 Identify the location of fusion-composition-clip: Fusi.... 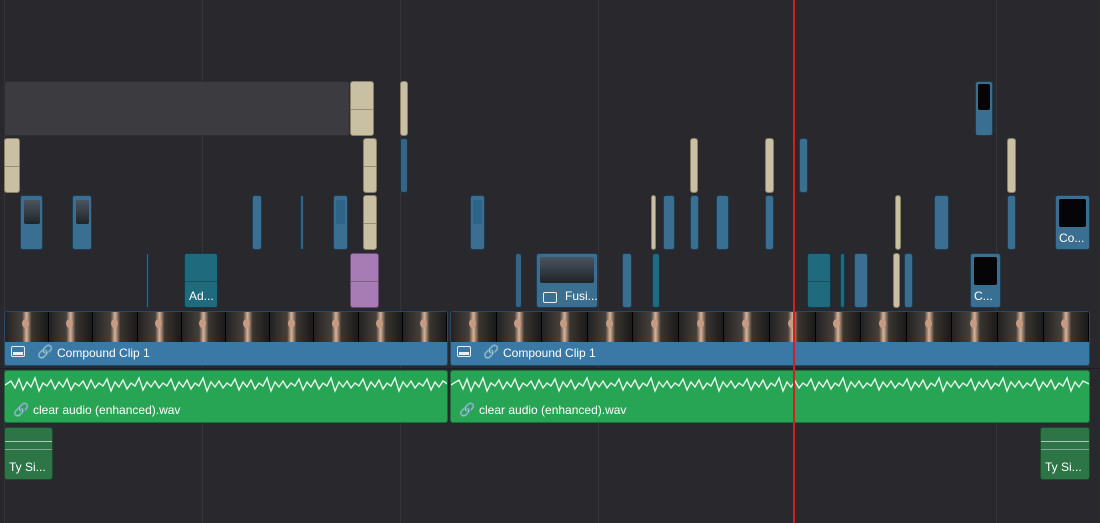
(567, 280).